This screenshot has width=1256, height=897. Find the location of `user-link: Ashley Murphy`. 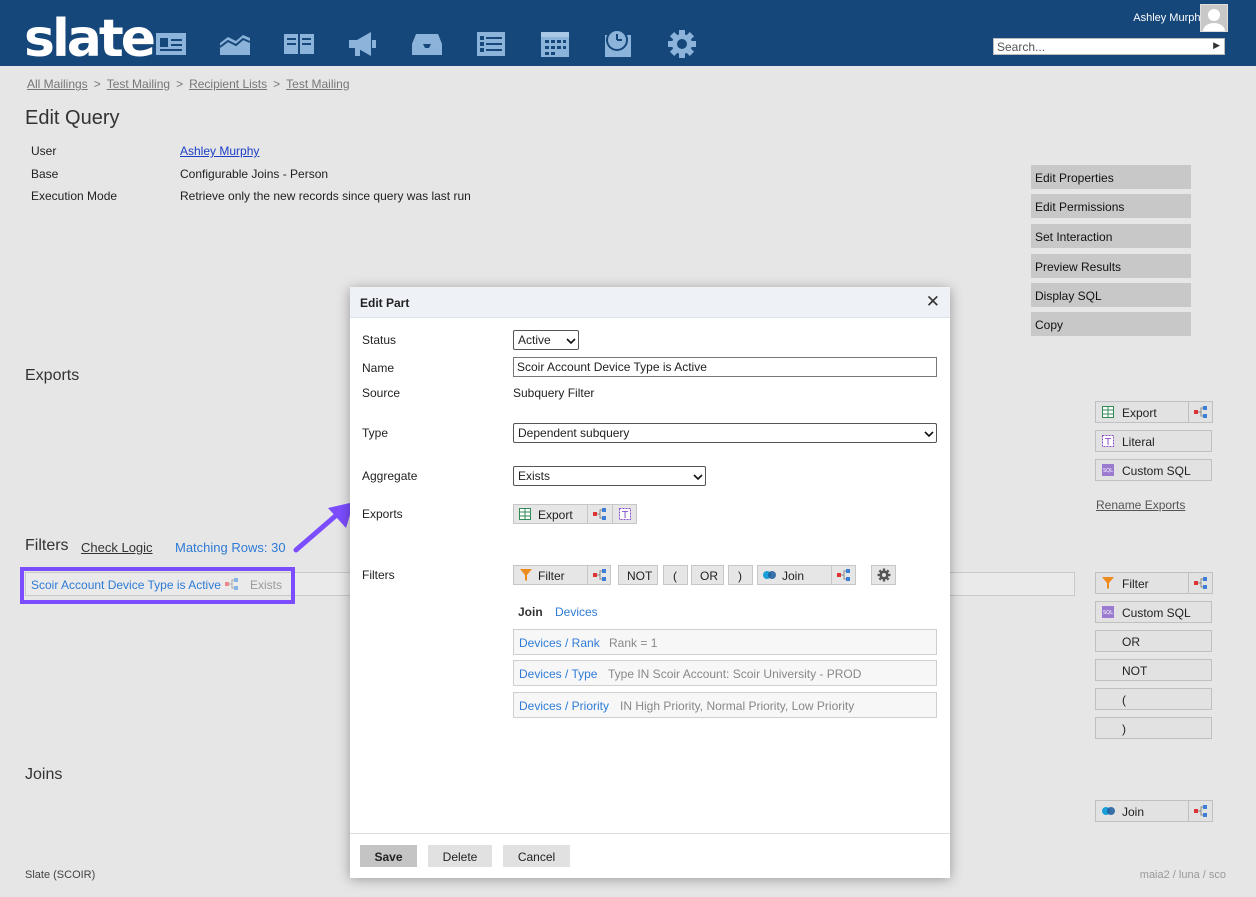

user-link: Ashley Murphy is located at coordinates (219, 151).